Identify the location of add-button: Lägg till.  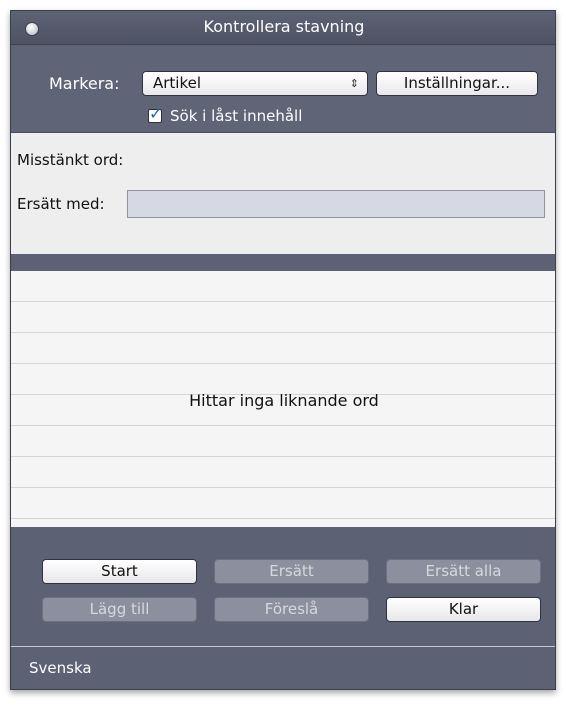
(119, 609).